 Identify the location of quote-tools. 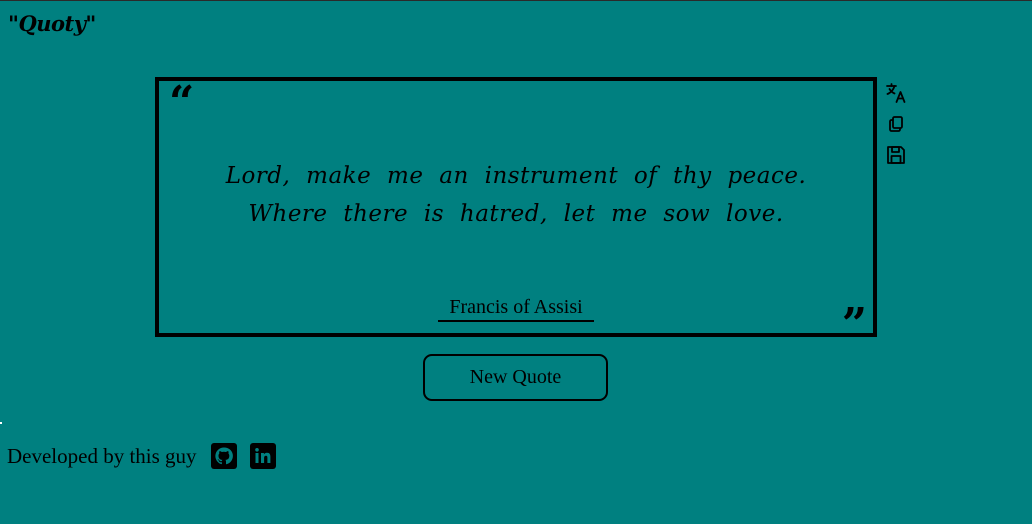
(896, 127).